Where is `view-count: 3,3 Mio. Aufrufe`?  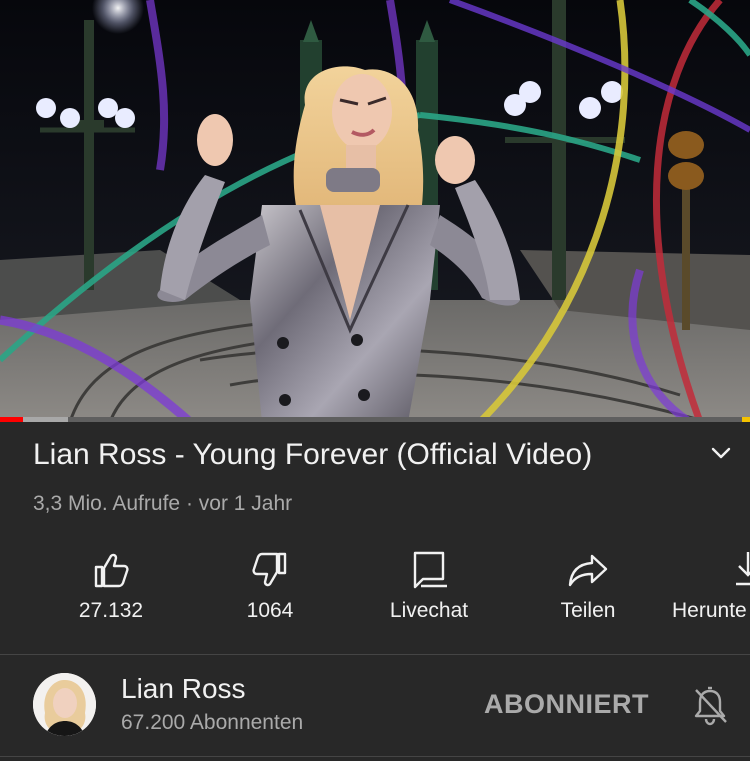 view-count: 3,3 Mio. Aufrufe is located at coordinates (107, 503).